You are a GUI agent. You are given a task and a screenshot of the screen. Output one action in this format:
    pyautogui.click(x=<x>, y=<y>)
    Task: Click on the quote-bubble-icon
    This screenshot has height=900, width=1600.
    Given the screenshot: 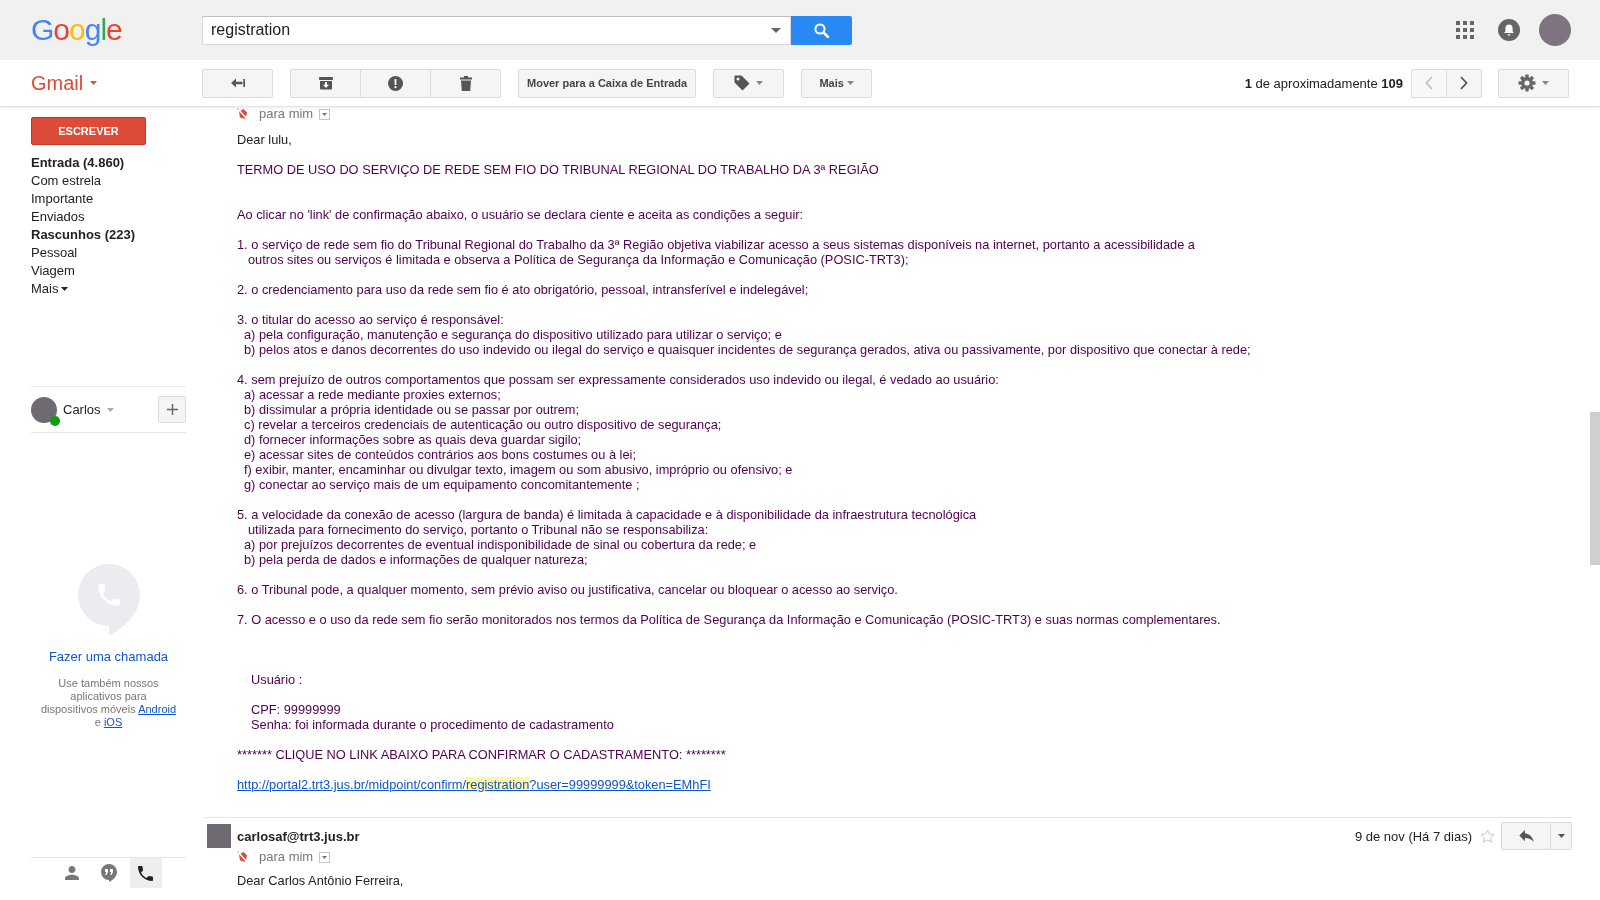 What is the action you would take?
    pyautogui.click(x=108, y=873)
    